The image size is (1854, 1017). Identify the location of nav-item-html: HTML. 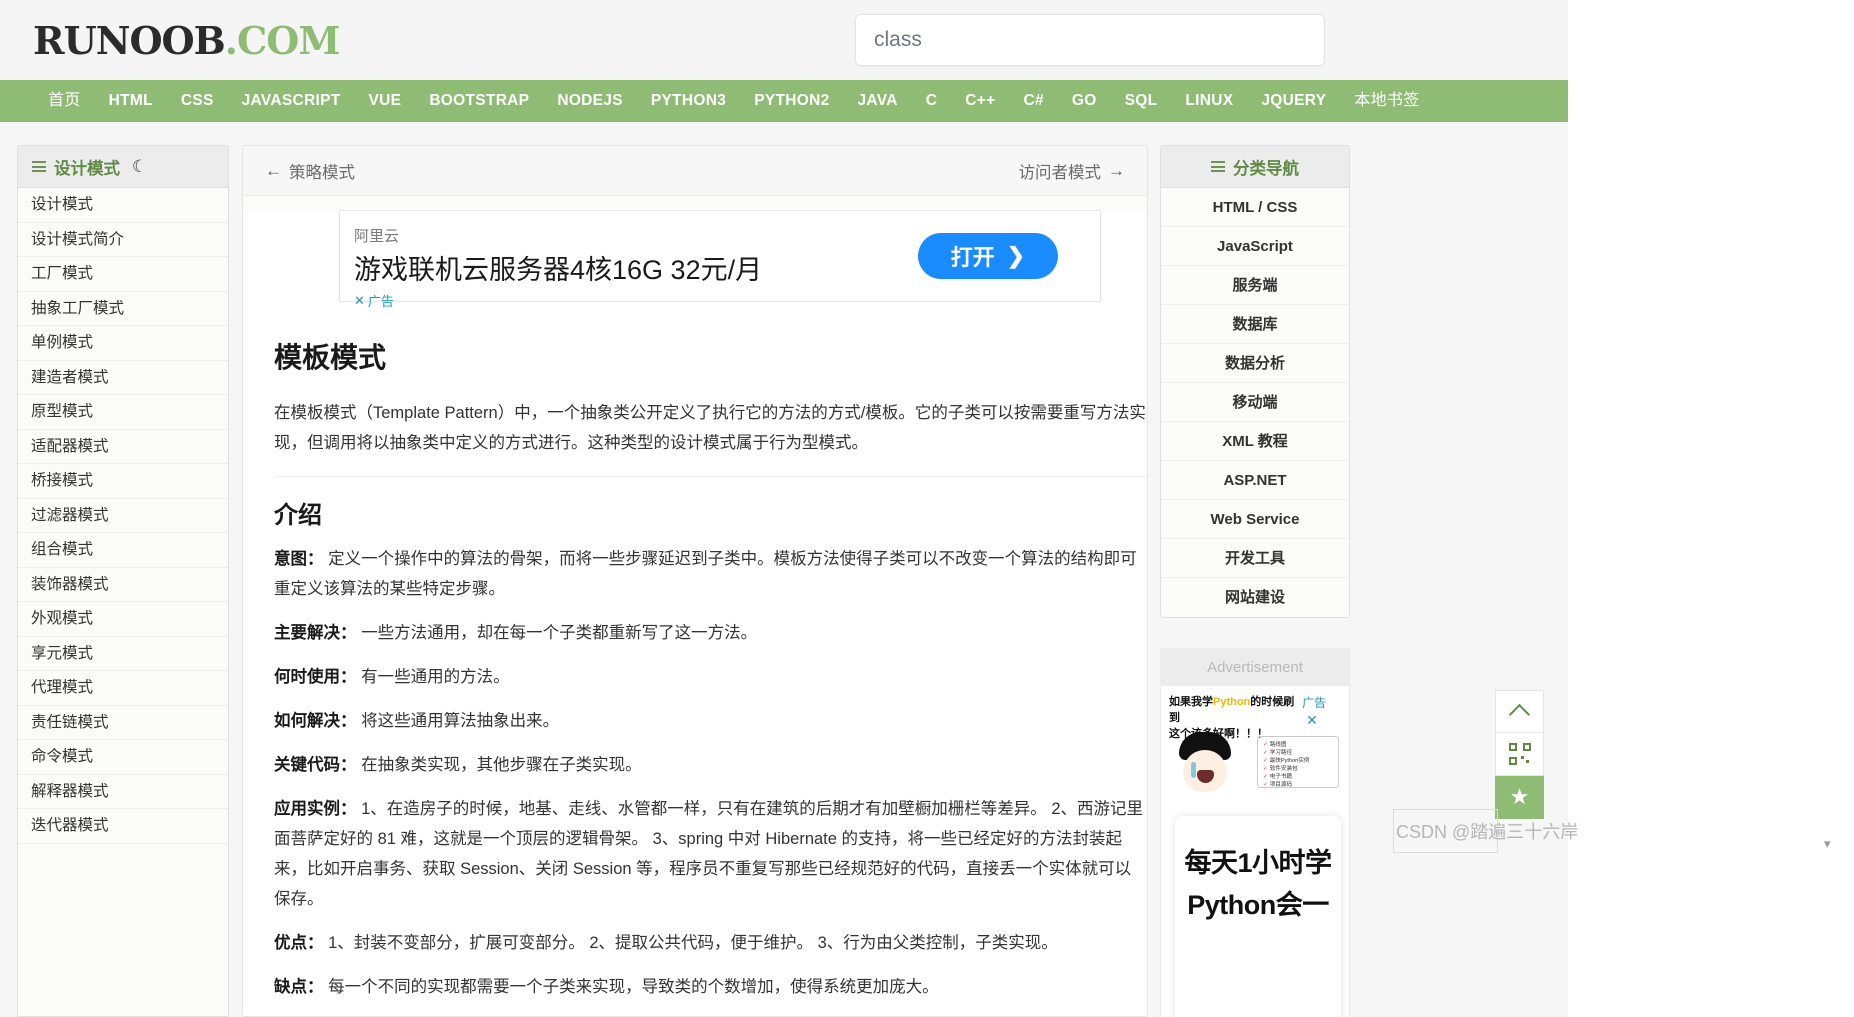
(131, 101).